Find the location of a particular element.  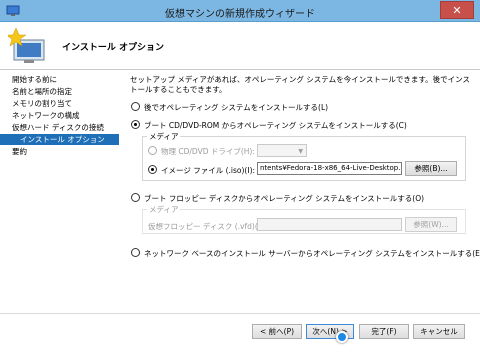

computer-wizard-icon is located at coordinates (26, 45).